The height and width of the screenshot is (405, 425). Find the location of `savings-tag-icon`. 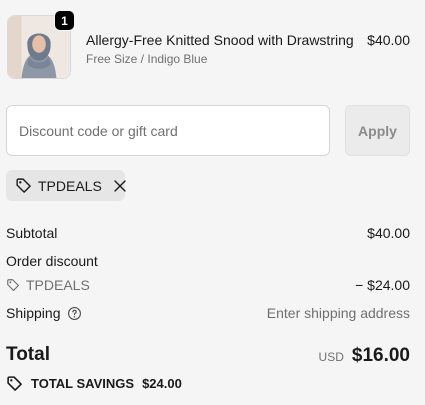

savings-tag-icon is located at coordinates (14, 383).